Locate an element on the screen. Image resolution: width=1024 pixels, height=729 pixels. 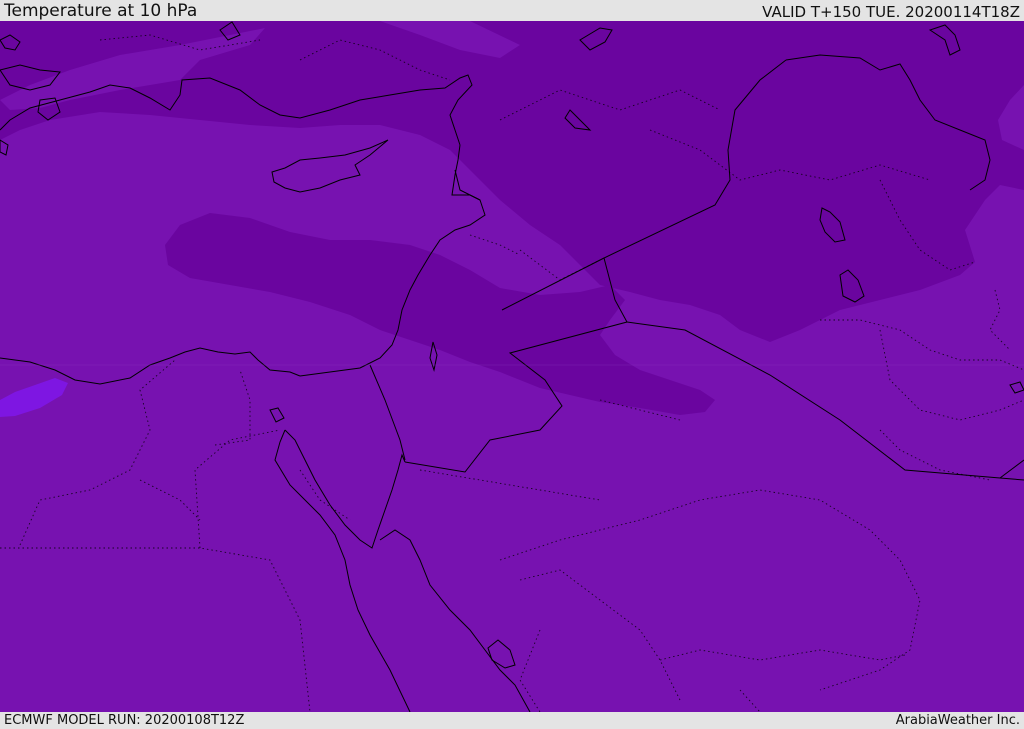
credit-label: ArabiaWeather Inc. is located at coordinates (957, 720).